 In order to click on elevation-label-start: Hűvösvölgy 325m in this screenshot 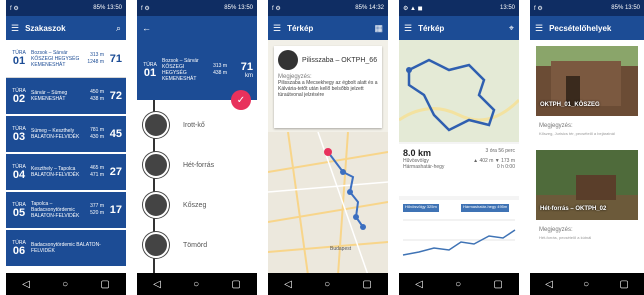, I will do `click(421, 208)`.